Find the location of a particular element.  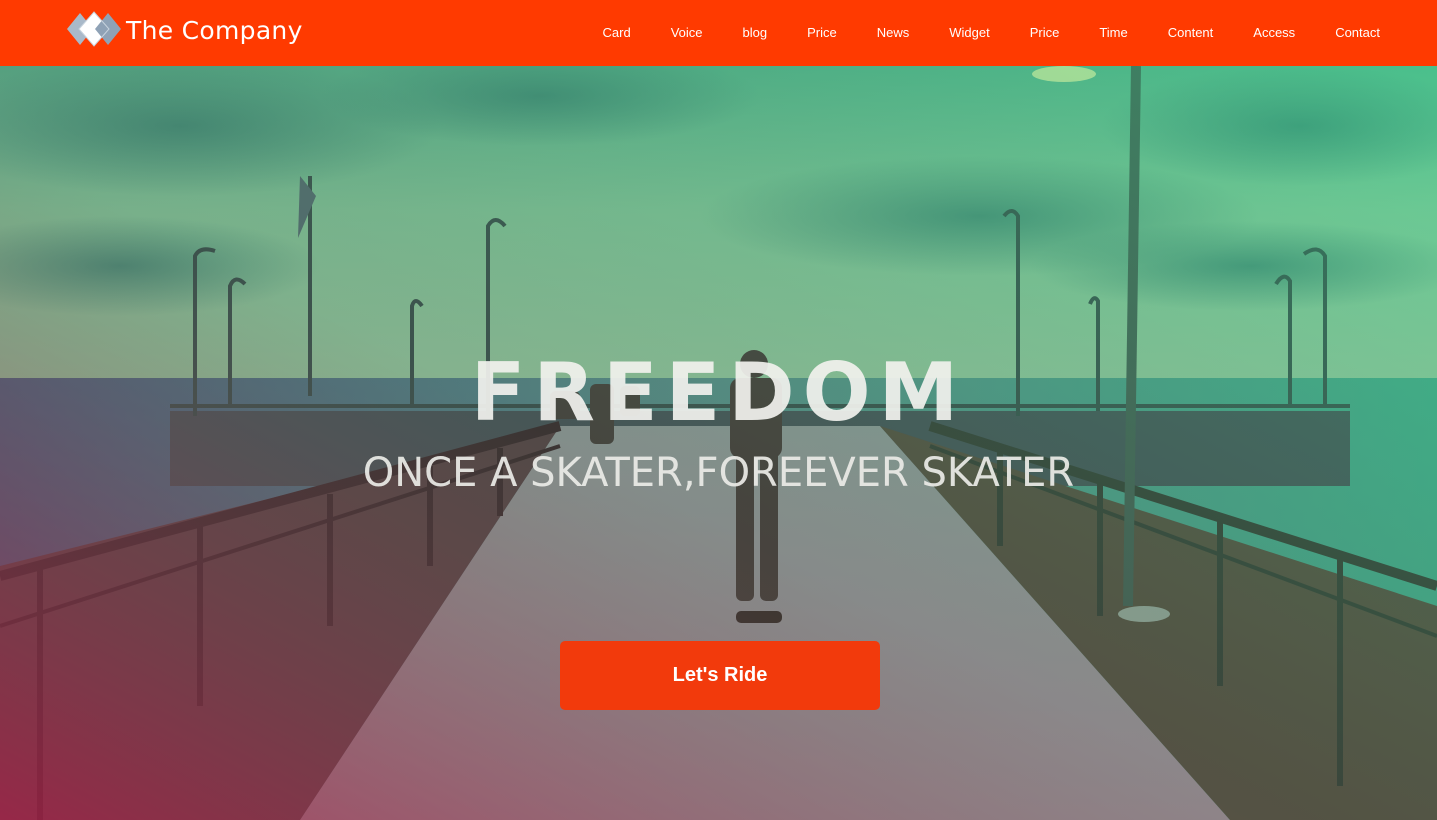

hero-title: FREEDOM is located at coordinates (718, 392).